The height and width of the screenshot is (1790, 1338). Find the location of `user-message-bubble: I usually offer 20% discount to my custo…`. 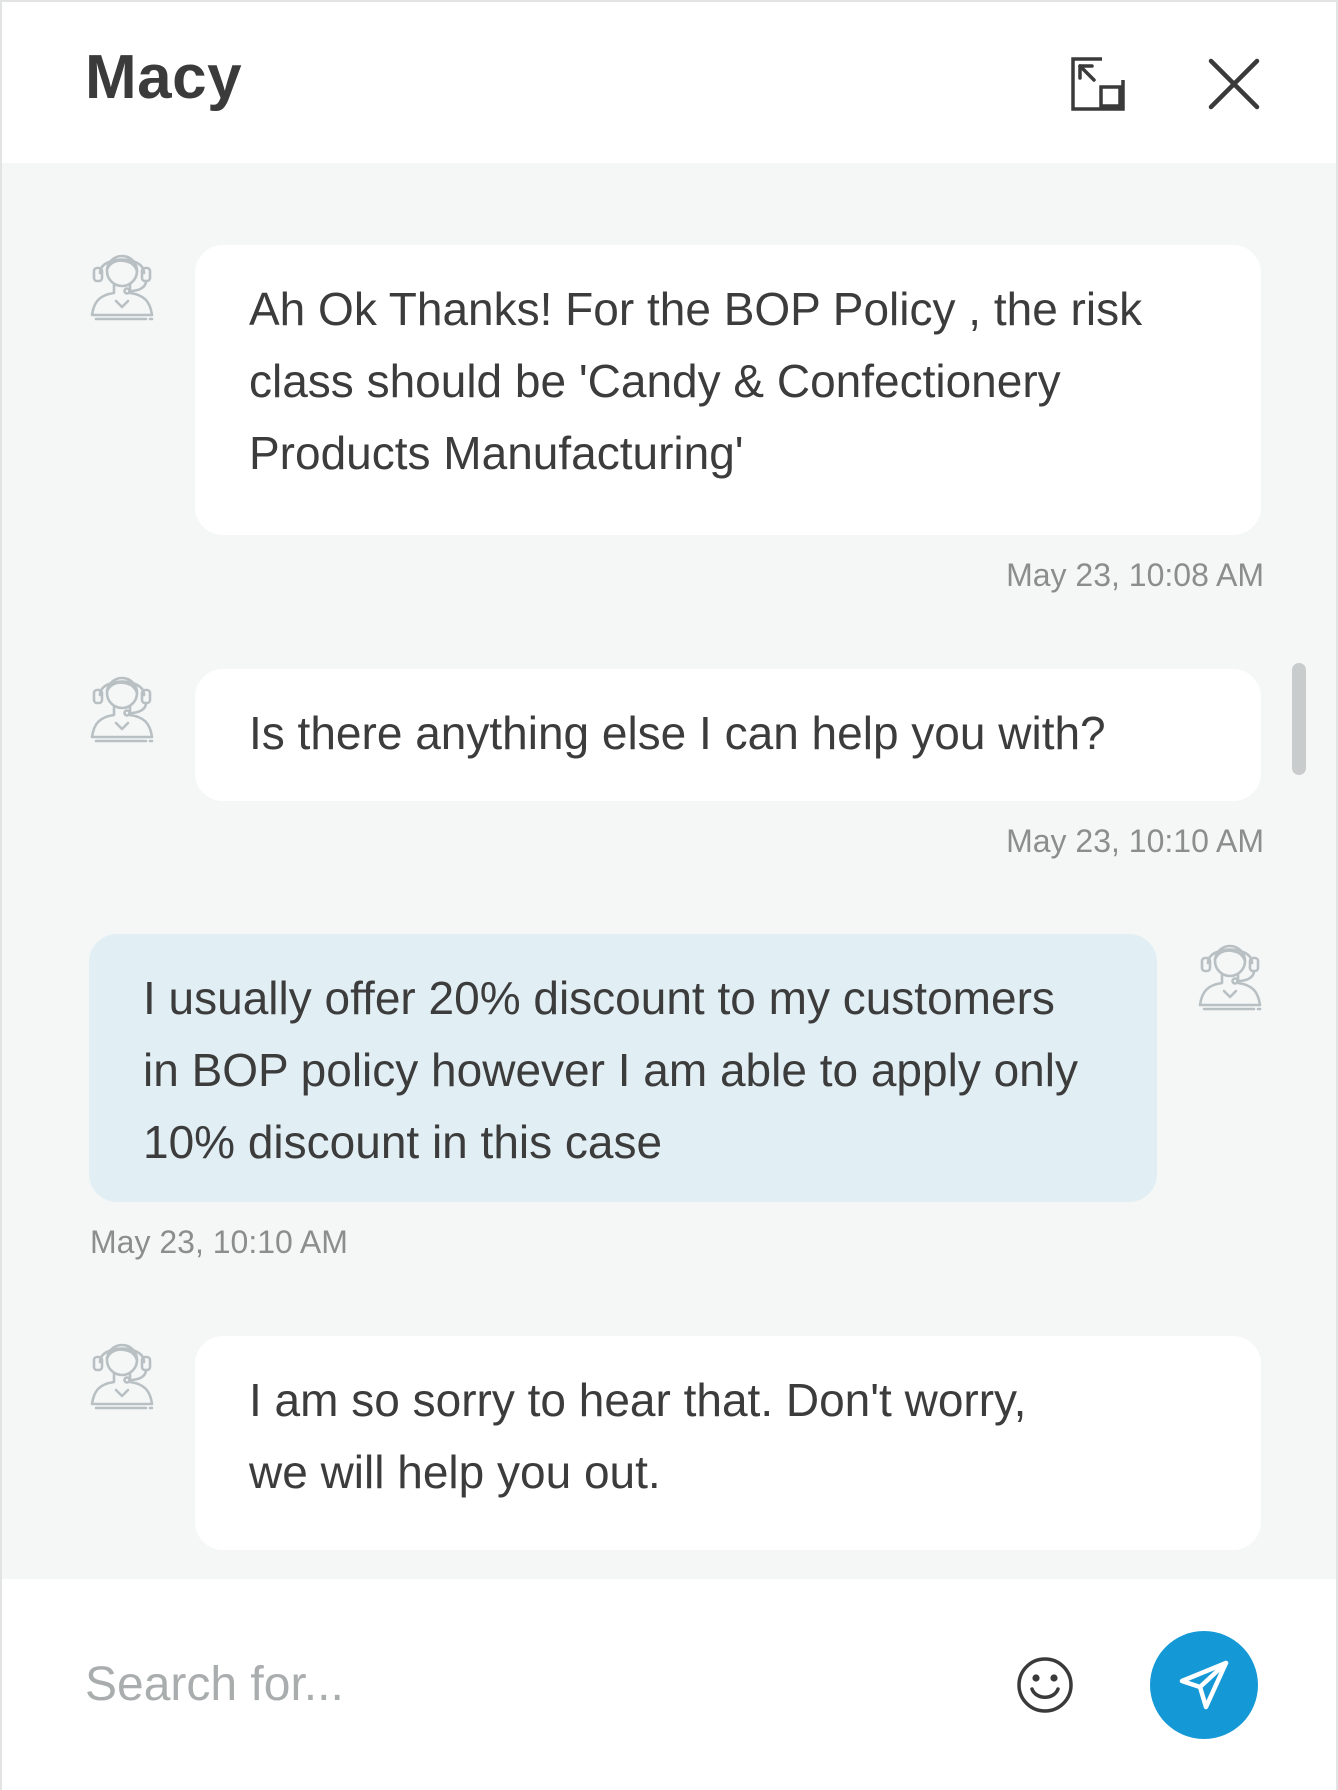

user-message-bubble: I usually offer 20% discount to my custo… is located at coordinates (623, 1068).